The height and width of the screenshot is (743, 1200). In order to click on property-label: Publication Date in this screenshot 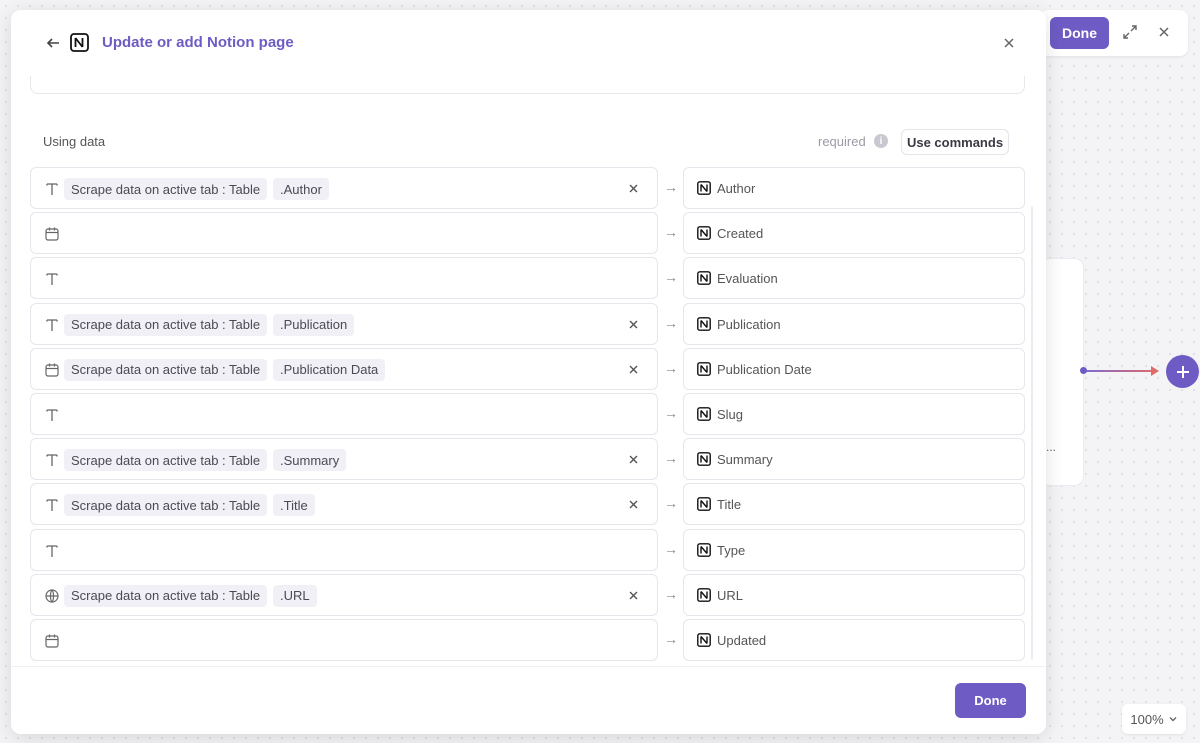, I will do `click(764, 369)`.